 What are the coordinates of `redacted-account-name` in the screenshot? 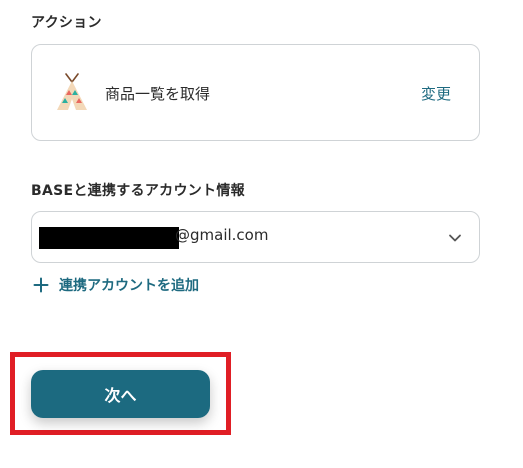 It's located at (109, 238).